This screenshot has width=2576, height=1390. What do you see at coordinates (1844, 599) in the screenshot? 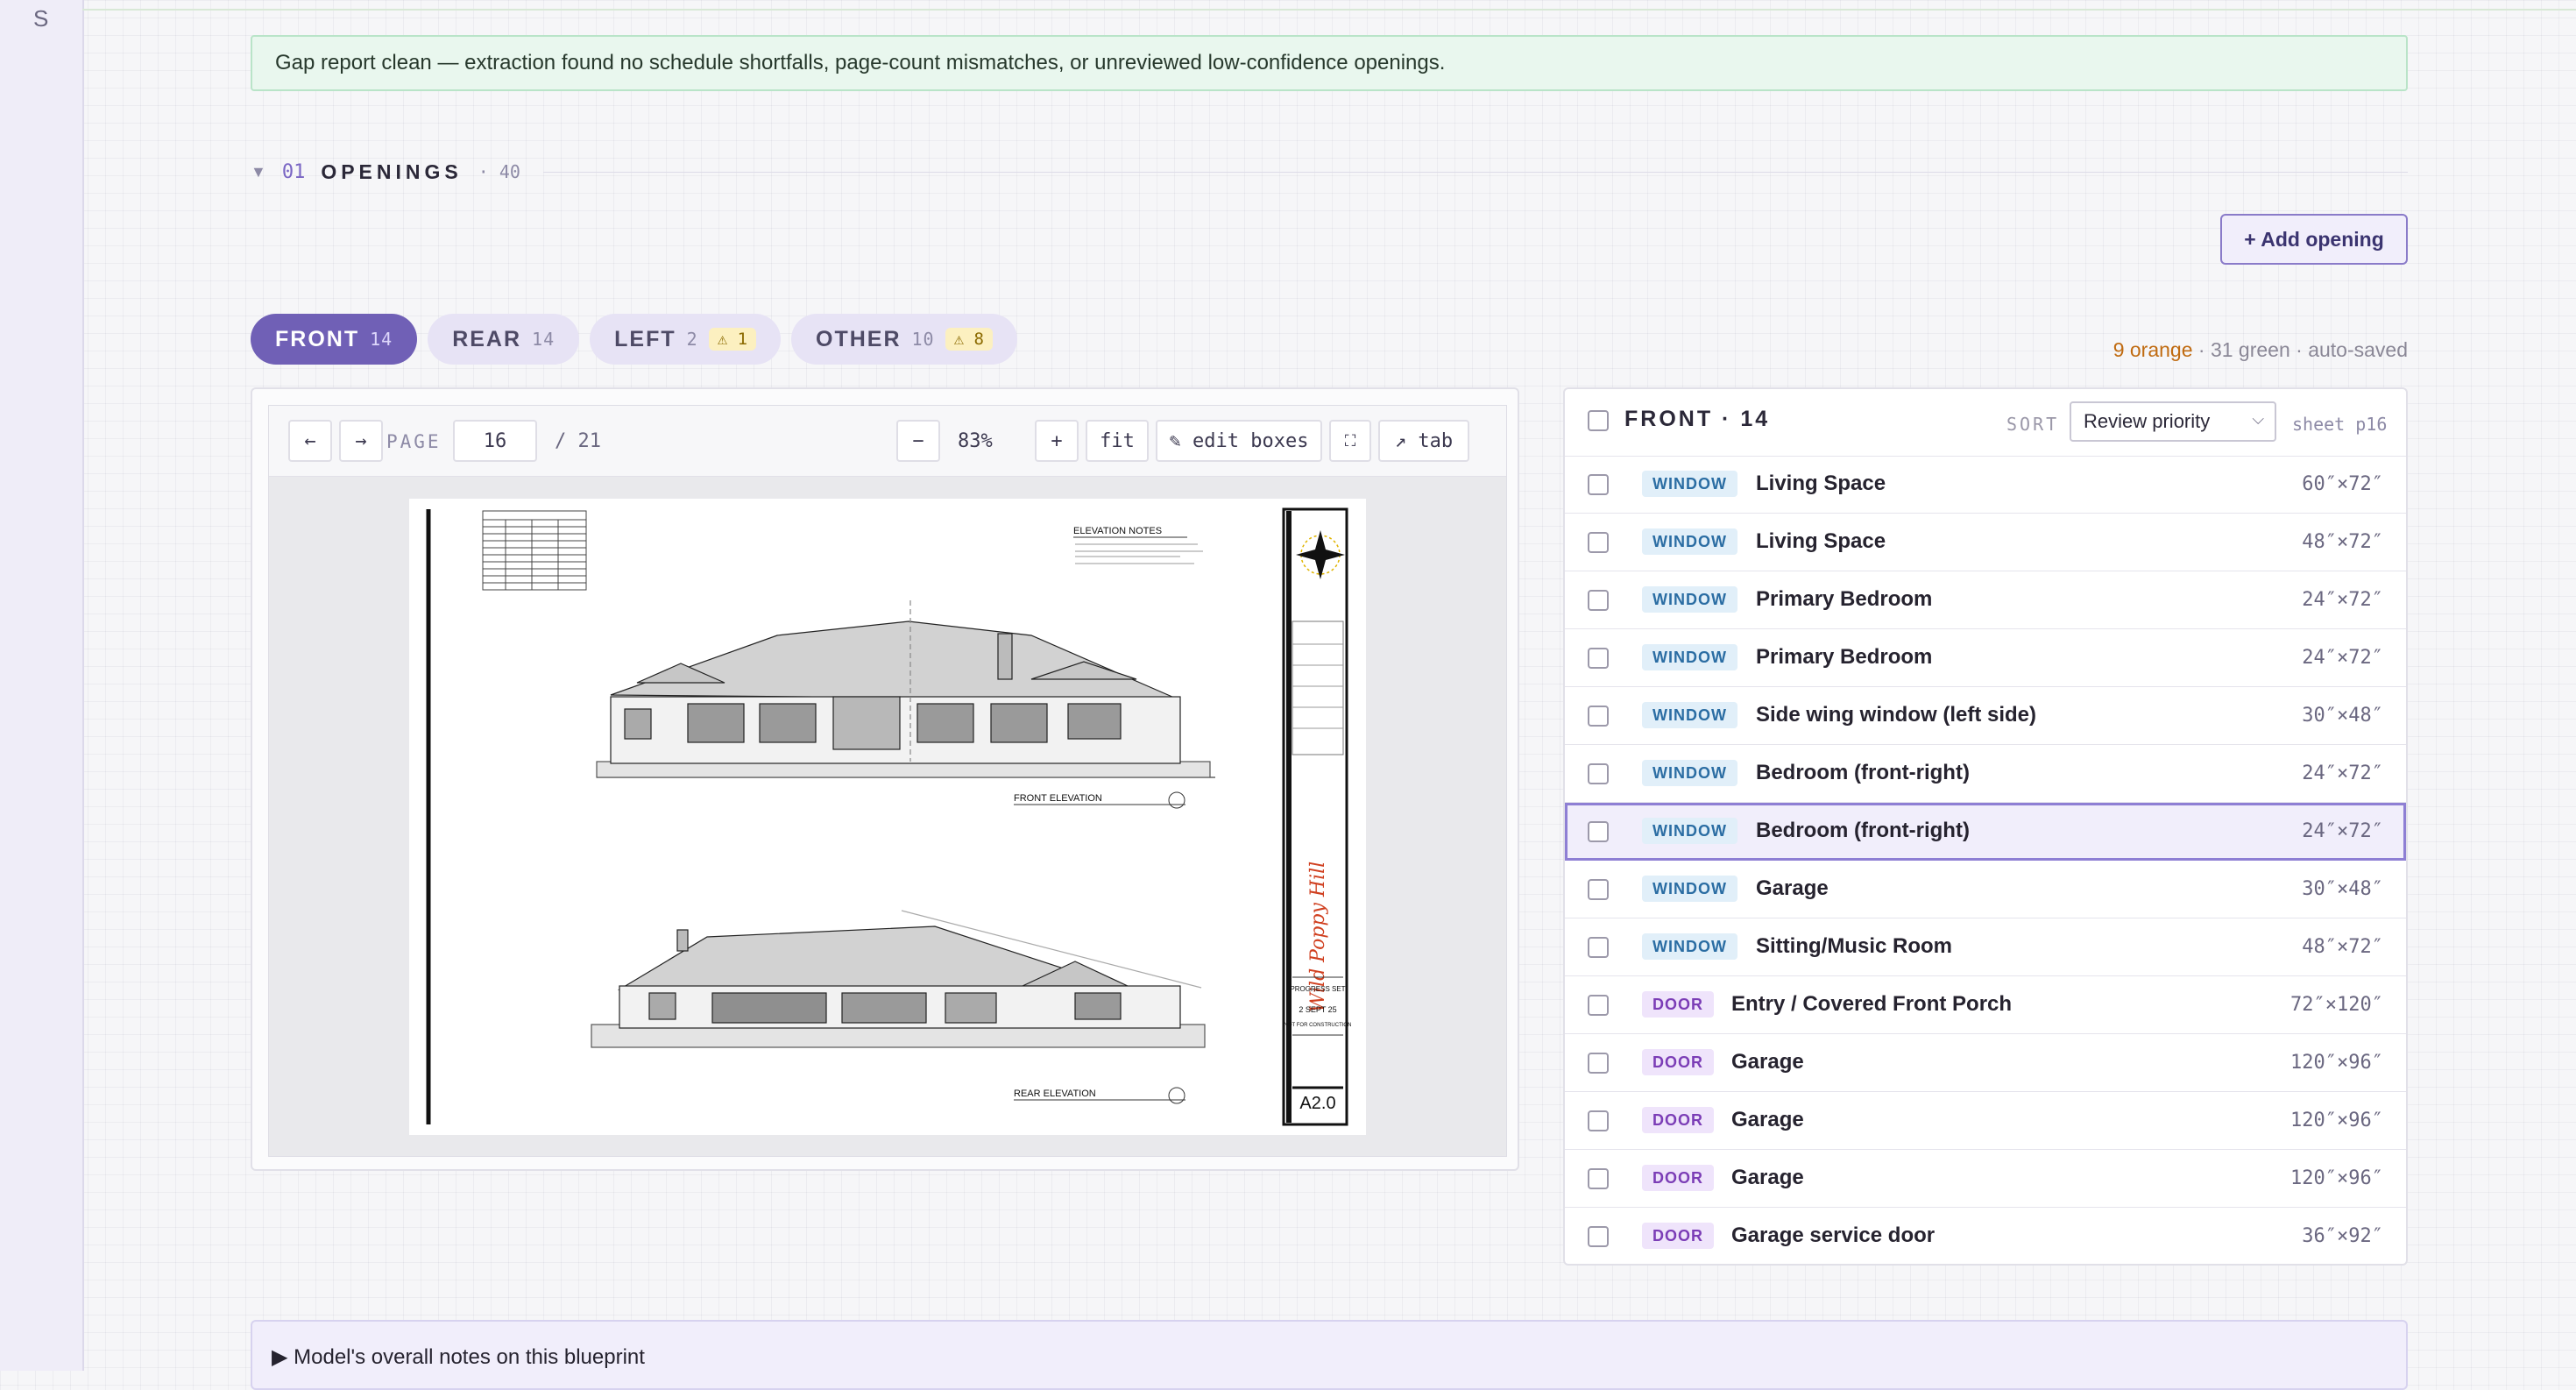
I see `opening-name: Primary Bedroom` at bounding box center [1844, 599].